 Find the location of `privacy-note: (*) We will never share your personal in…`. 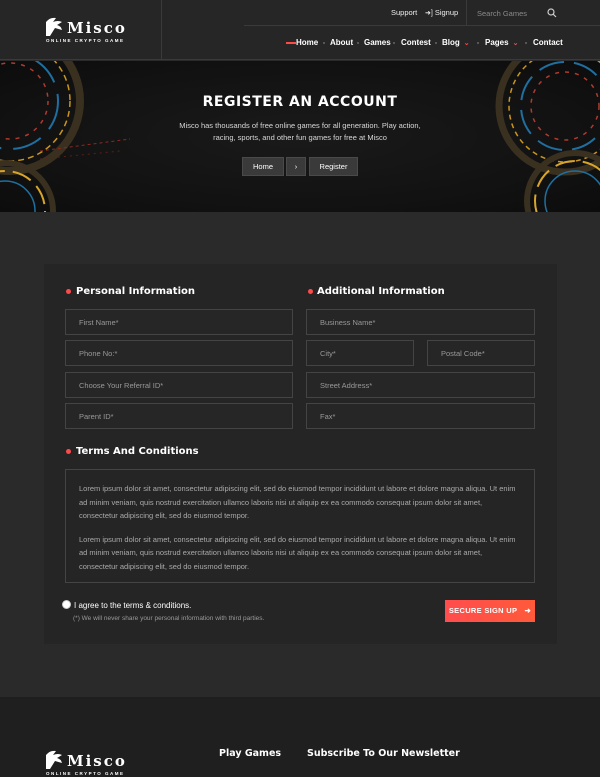

privacy-note: (*) We will never share your personal in… is located at coordinates (169, 618).